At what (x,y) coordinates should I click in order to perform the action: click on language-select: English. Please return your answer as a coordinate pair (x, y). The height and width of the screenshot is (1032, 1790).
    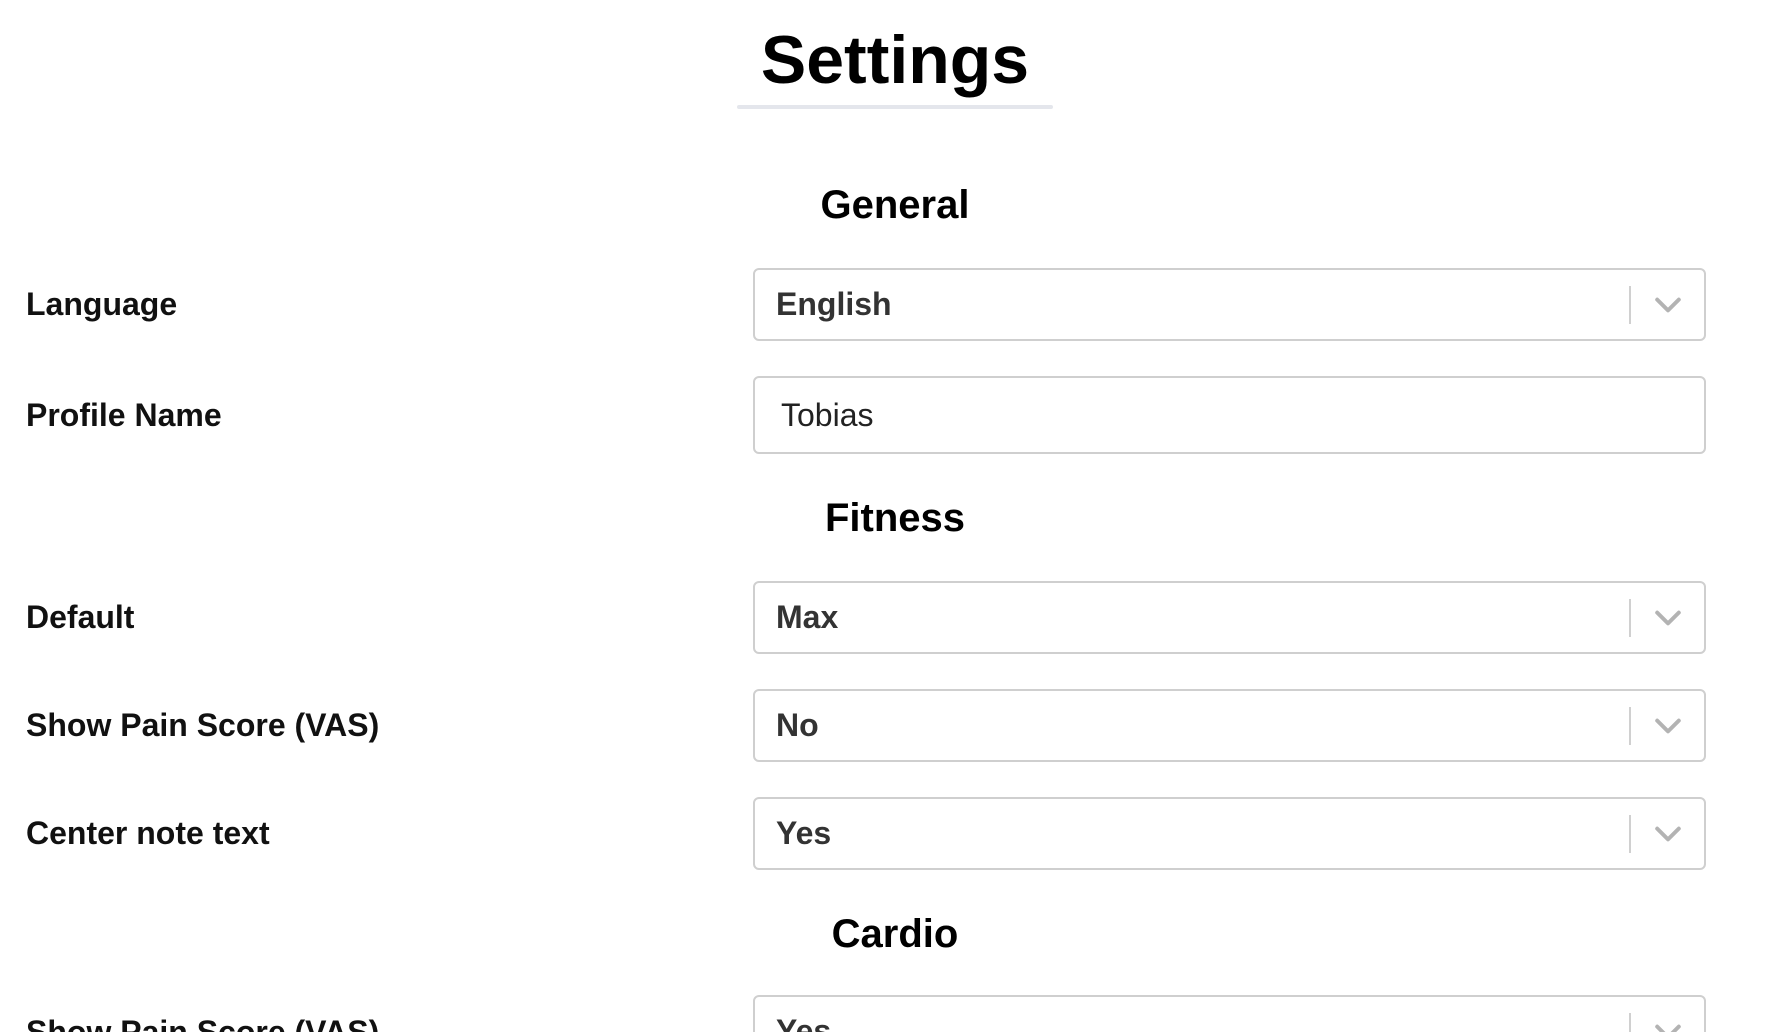
    Looking at the image, I should click on (1229, 304).